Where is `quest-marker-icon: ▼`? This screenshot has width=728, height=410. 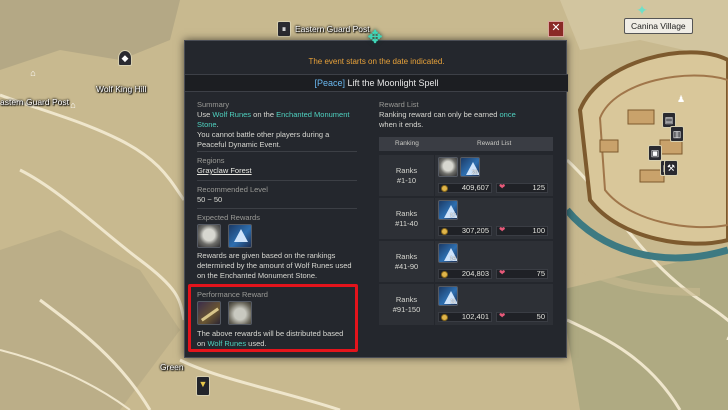
quest-marker-icon: ▼ is located at coordinates (203, 386).